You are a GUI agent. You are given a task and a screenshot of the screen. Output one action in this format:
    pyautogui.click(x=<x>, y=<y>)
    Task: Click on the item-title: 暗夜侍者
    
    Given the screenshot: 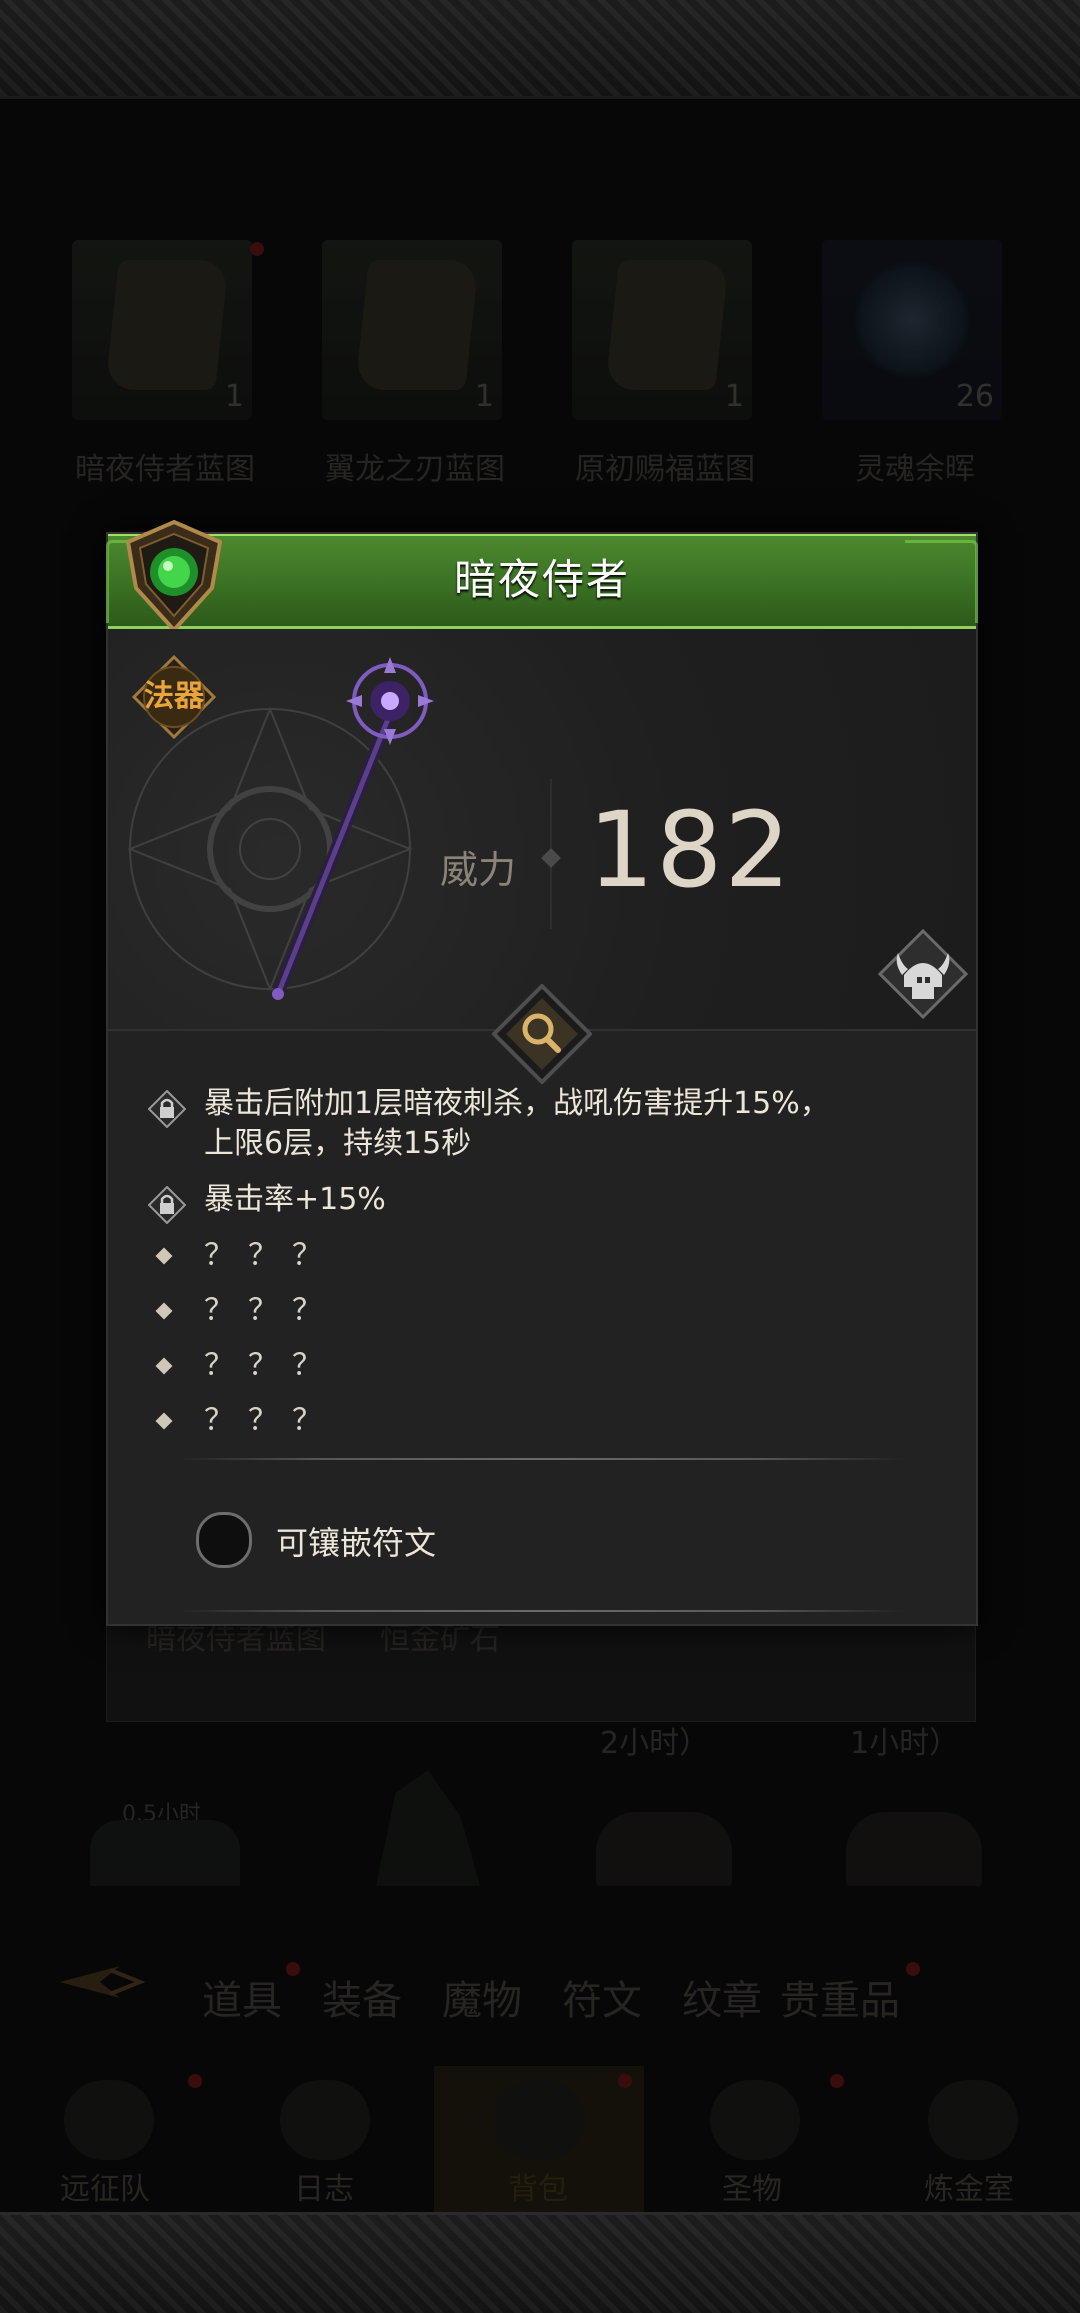 What is the action you would take?
    pyautogui.click(x=541, y=579)
    